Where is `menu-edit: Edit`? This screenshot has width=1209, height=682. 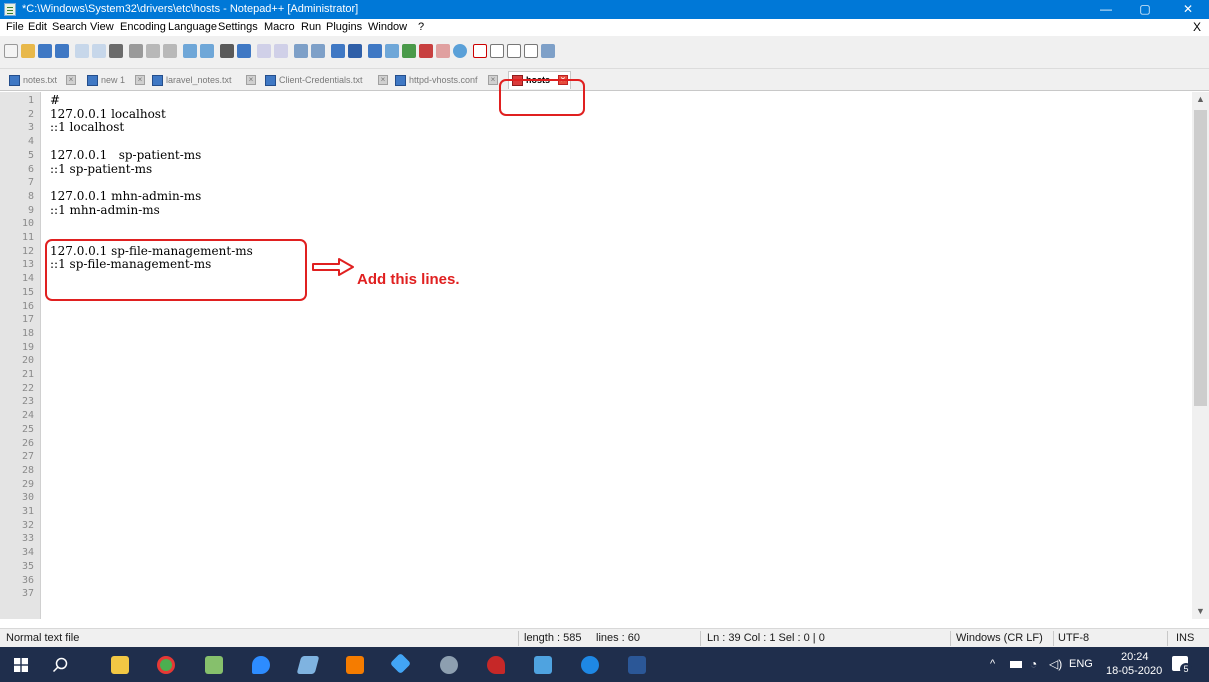 menu-edit: Edit is located at coordinates (37, 27).